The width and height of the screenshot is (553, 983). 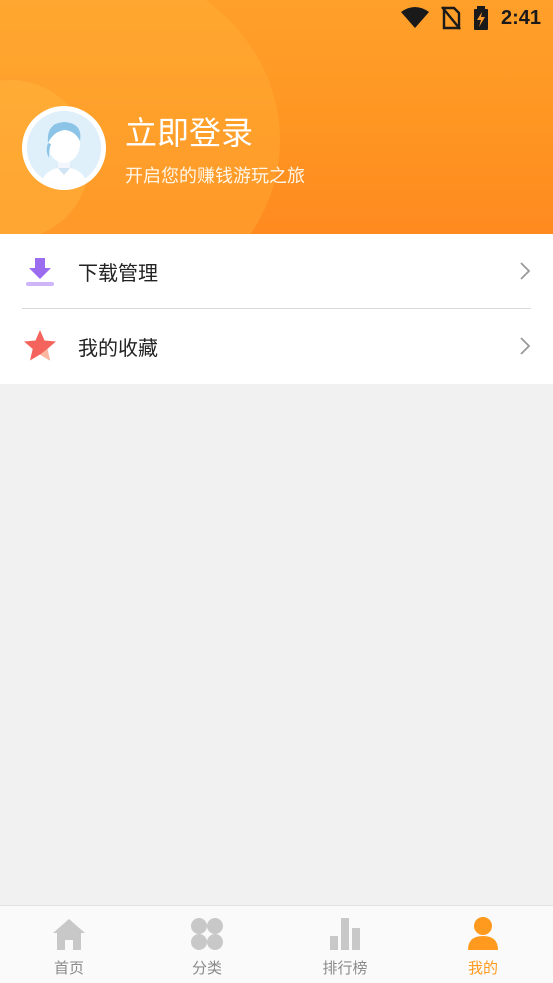 I want to click on tab-home: 首页, so click(x=69, y=944).